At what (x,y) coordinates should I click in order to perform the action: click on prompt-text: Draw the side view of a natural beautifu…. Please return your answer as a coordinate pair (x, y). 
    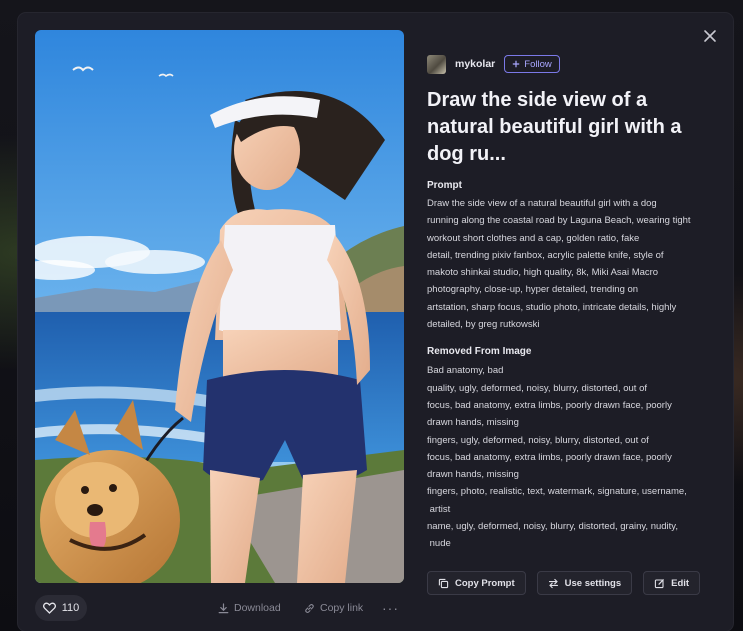
    Looking at the image, I should click on (573, 264).